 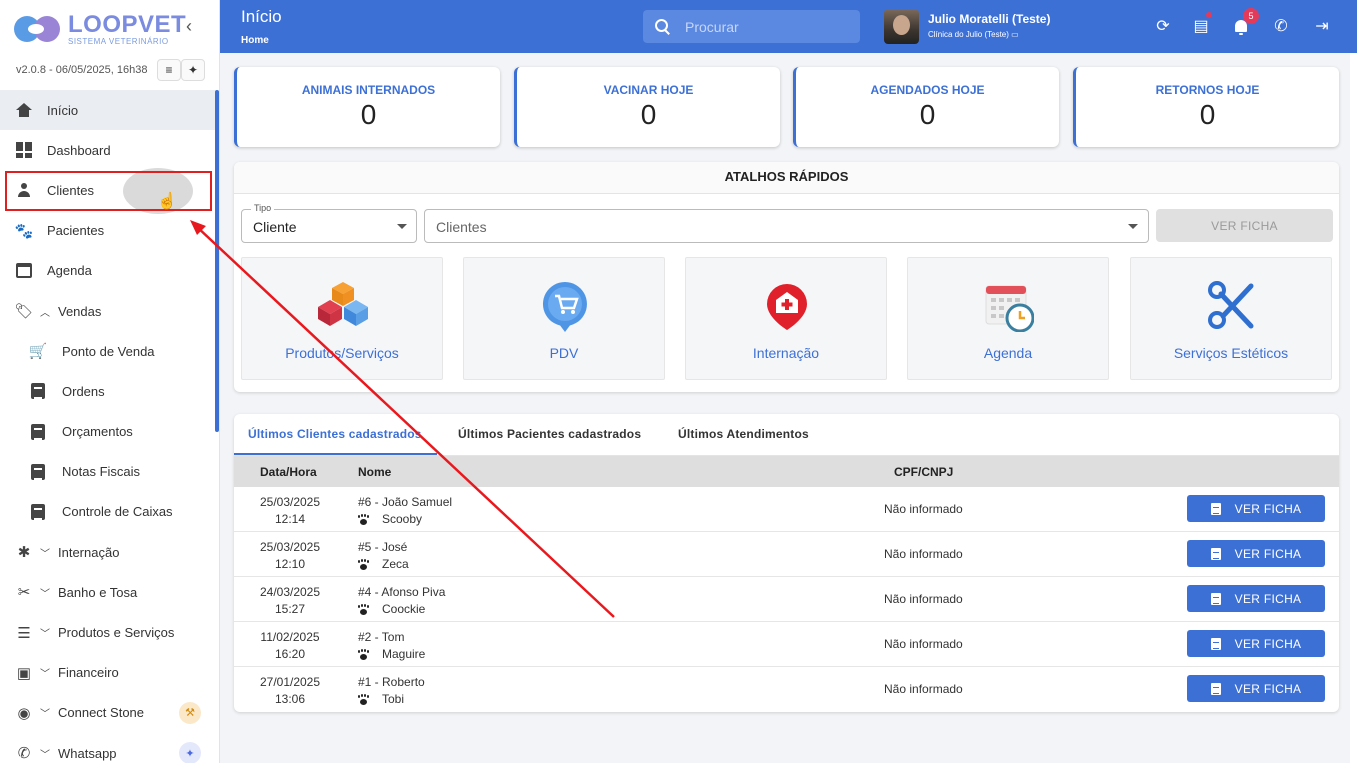 I want to click on user-name: Julio Moratelli (Teste), so click(x=989, y=19).